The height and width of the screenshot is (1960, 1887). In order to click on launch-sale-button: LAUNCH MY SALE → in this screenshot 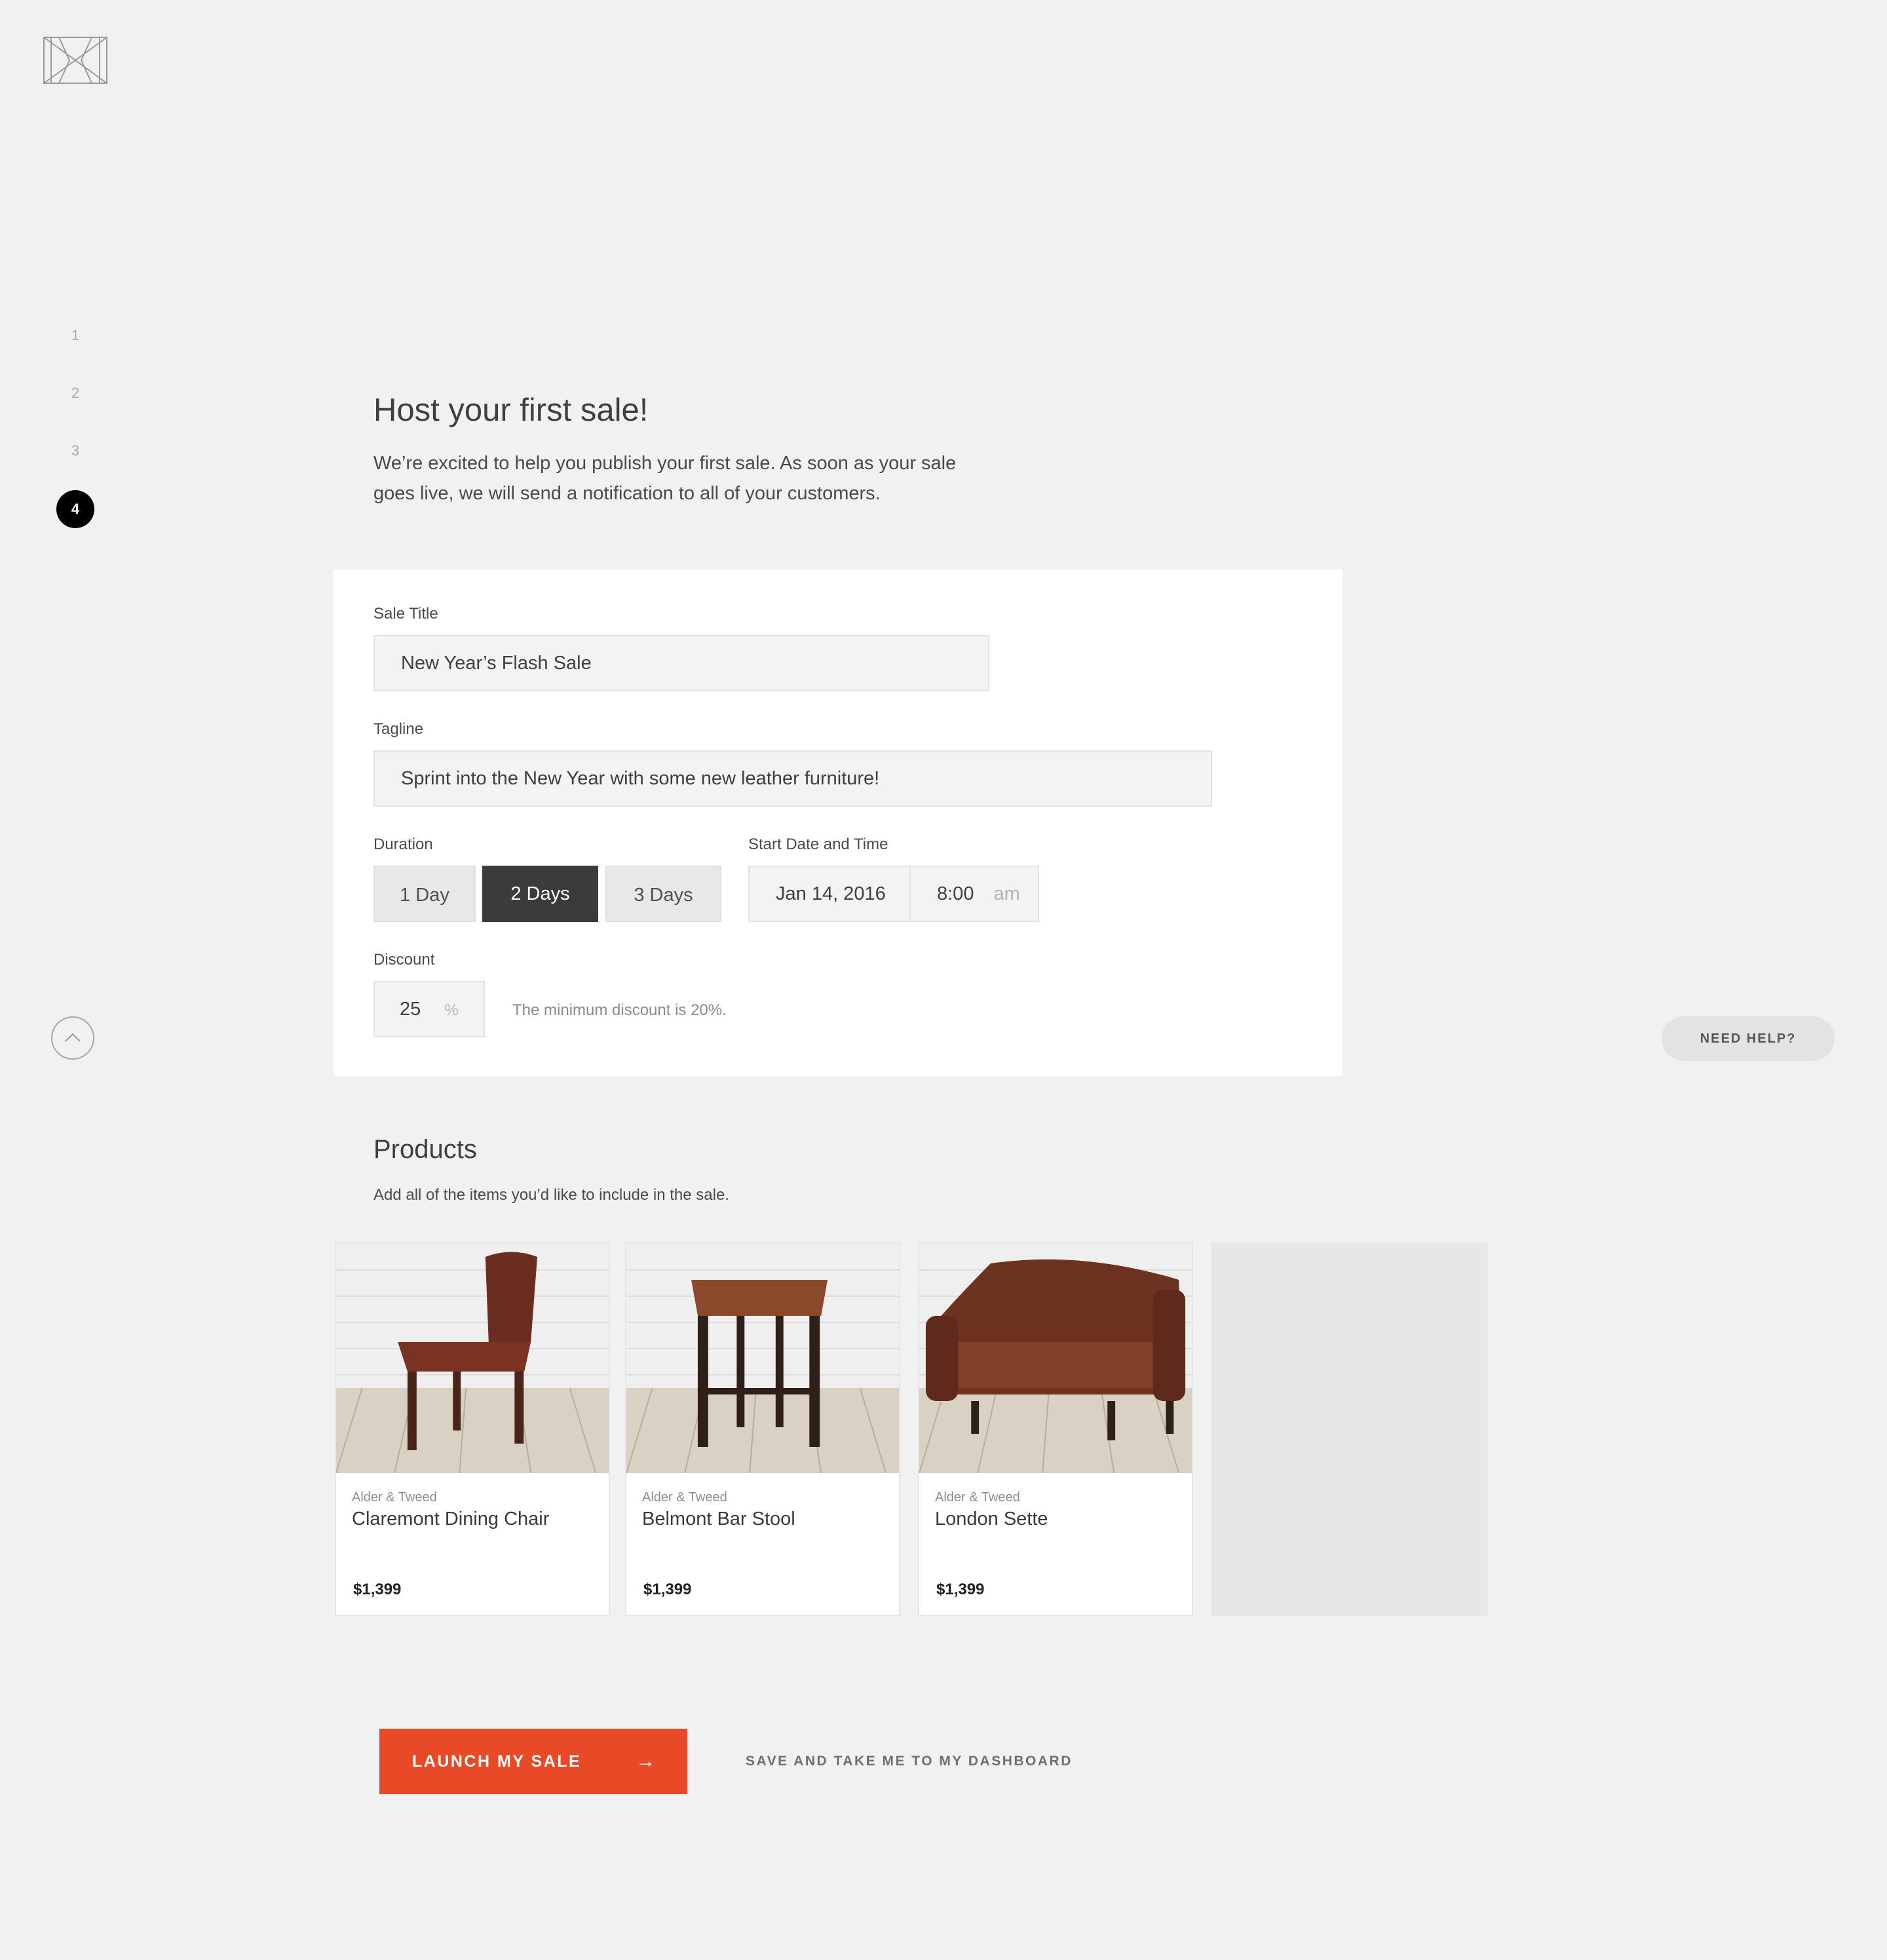, I will do `click(533, 1761)`.